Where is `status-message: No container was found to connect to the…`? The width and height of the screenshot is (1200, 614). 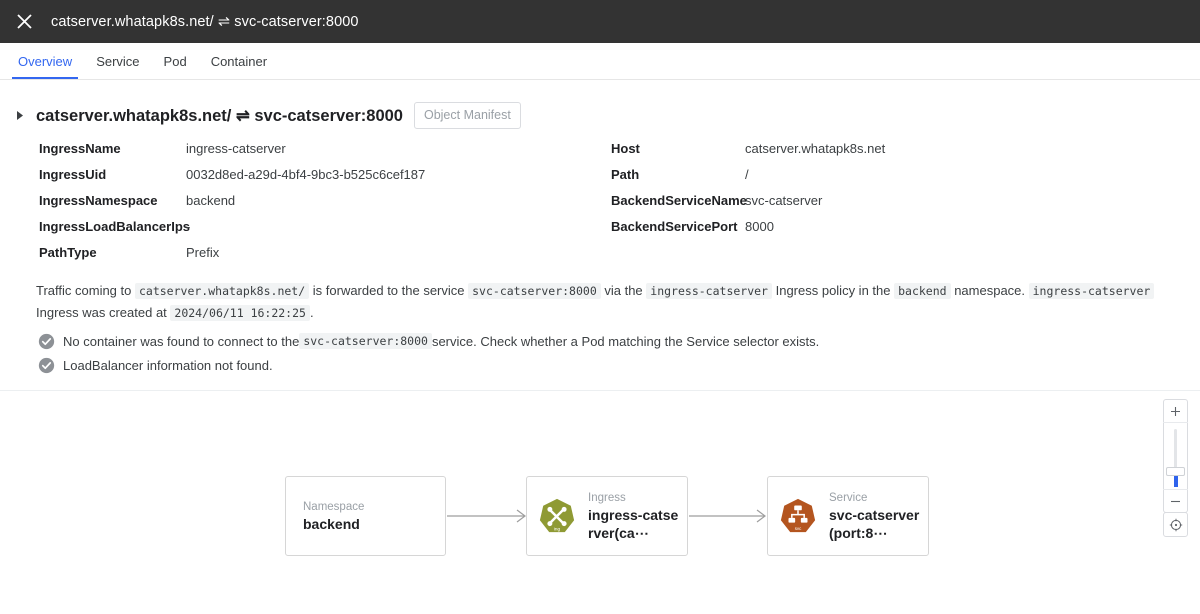 status-message: No container was found to connect to the… is located at coordinates (441, 341).